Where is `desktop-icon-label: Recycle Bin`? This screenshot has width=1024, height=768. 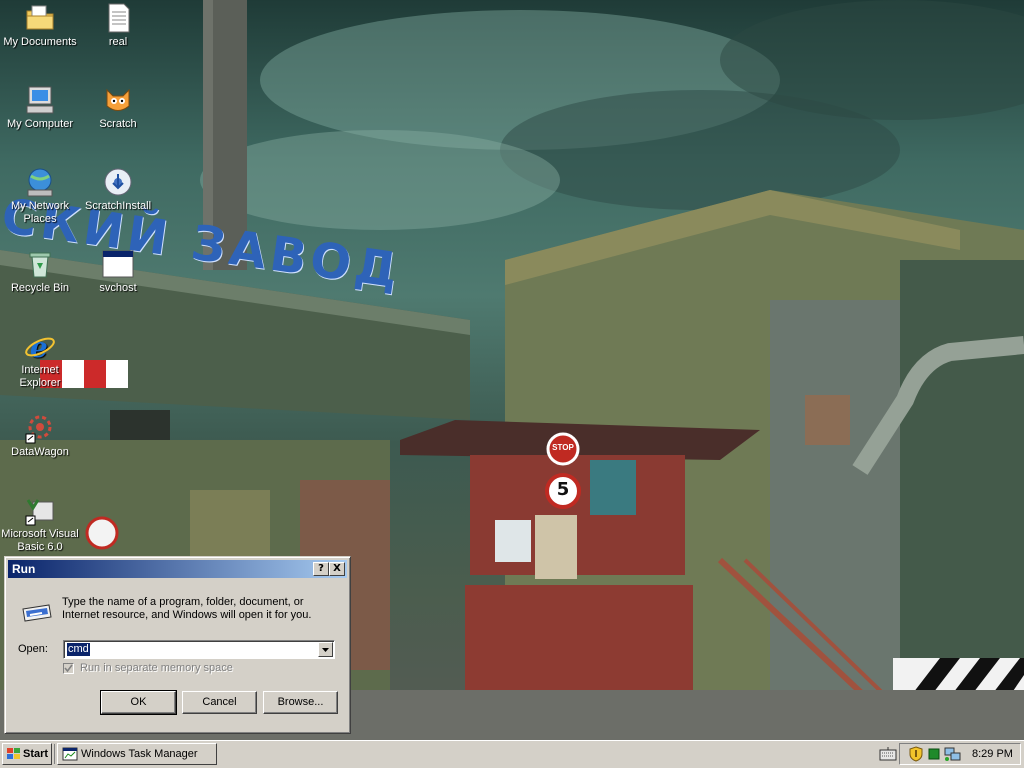 desktop-icon-label: Recycle Bin is located at coordinates (40, 288).